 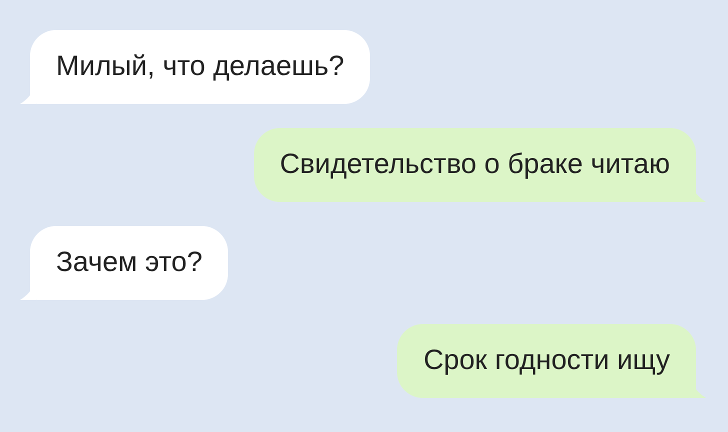 I want to click on message-bubble: Свидетельство о браке читаю, so click(x=475, y=165).